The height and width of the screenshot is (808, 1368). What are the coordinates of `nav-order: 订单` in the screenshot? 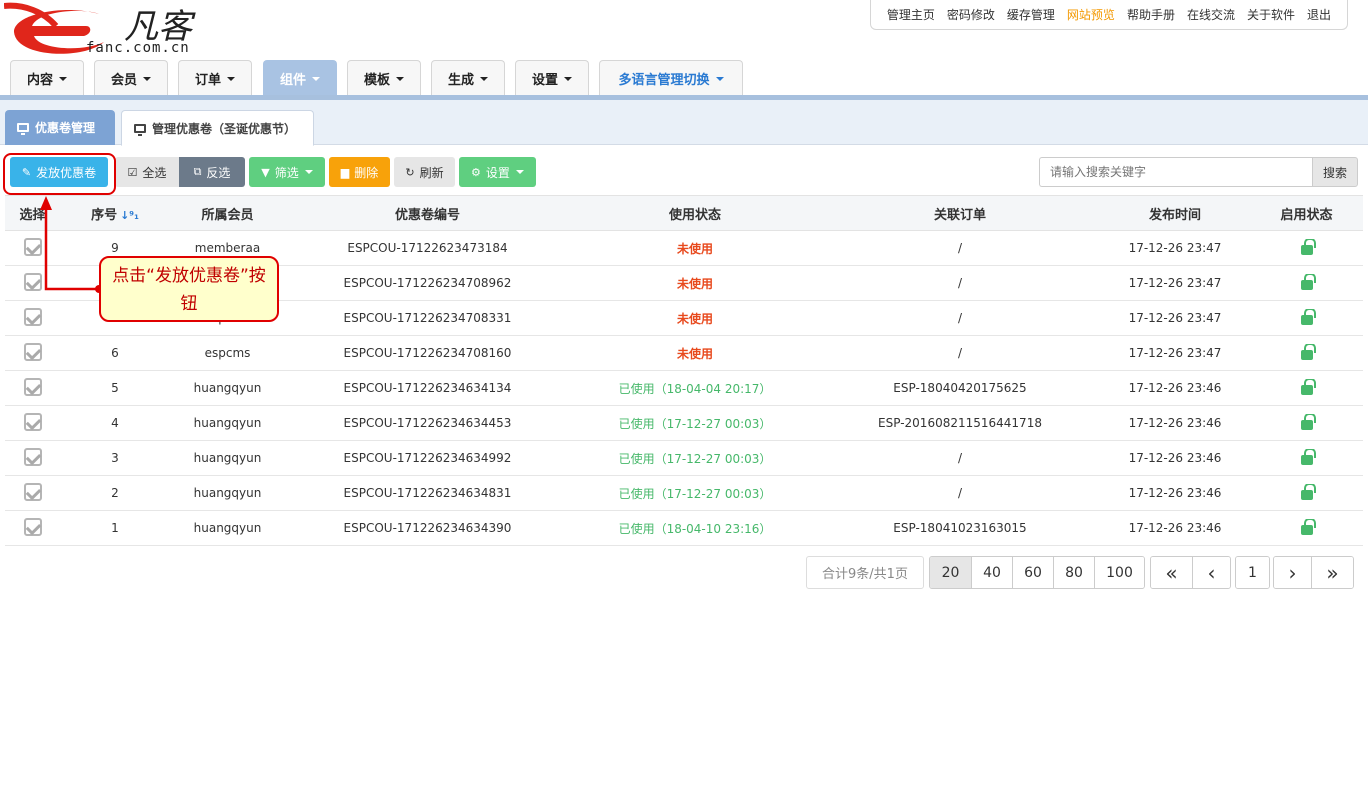 It's located at (215, 78).